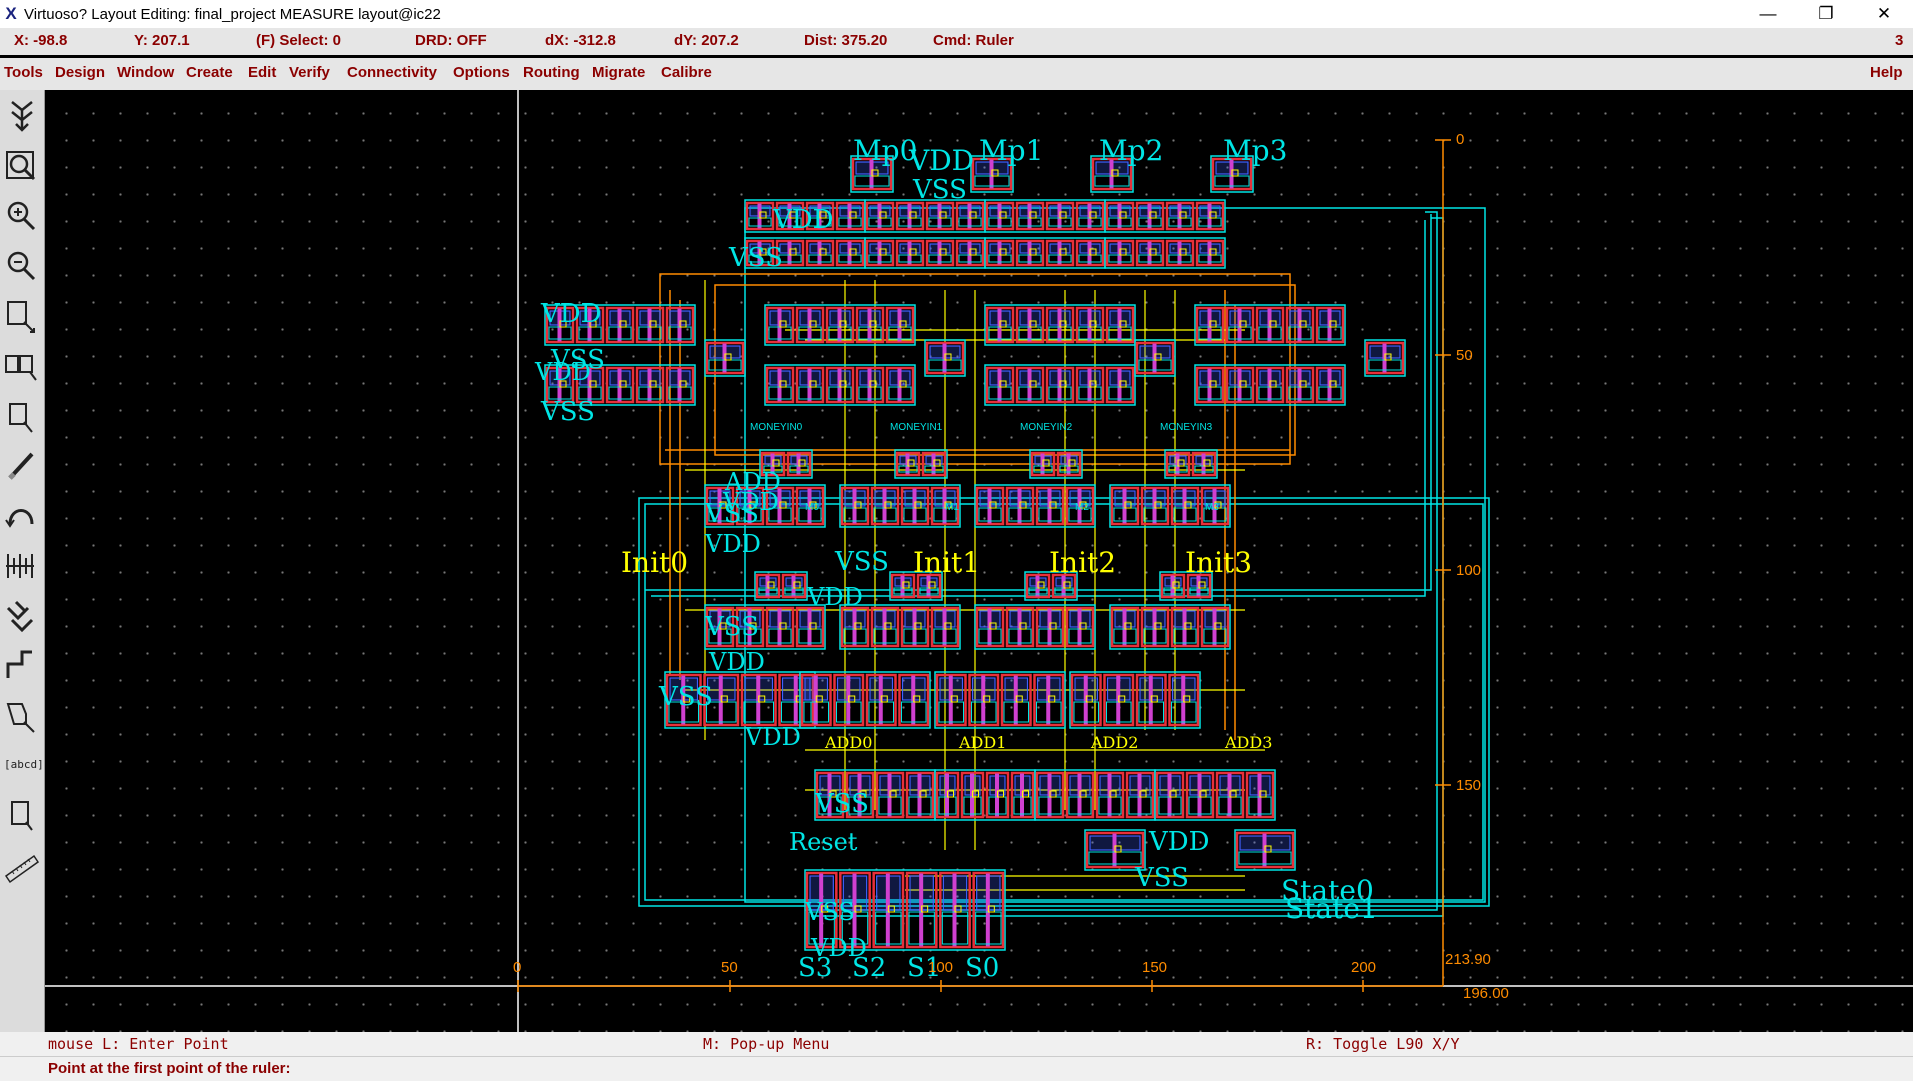 The height and width of the screenshot is (1081, 1913). What do you see at coordinates (22, 215) in the screenshot?
I see `zoom-in-icon` at bounding box center [22, 215].